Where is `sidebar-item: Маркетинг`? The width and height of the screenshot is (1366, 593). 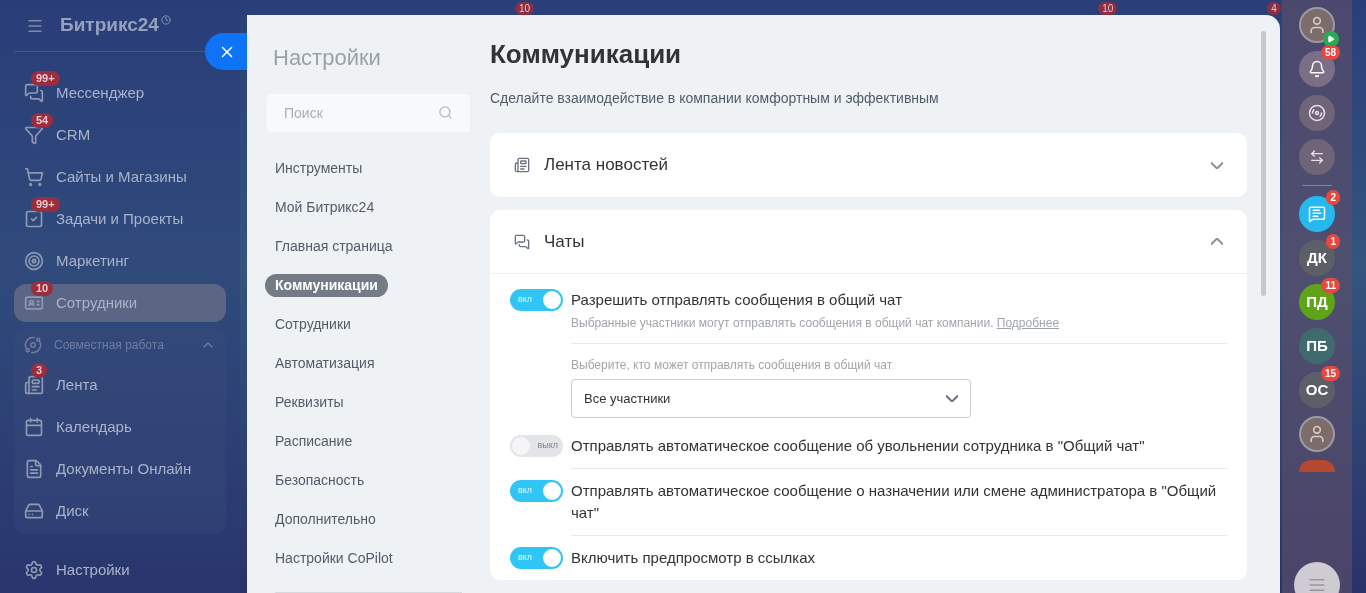 sidebar-item: Маркетинг is located at coordinates (120, 261).